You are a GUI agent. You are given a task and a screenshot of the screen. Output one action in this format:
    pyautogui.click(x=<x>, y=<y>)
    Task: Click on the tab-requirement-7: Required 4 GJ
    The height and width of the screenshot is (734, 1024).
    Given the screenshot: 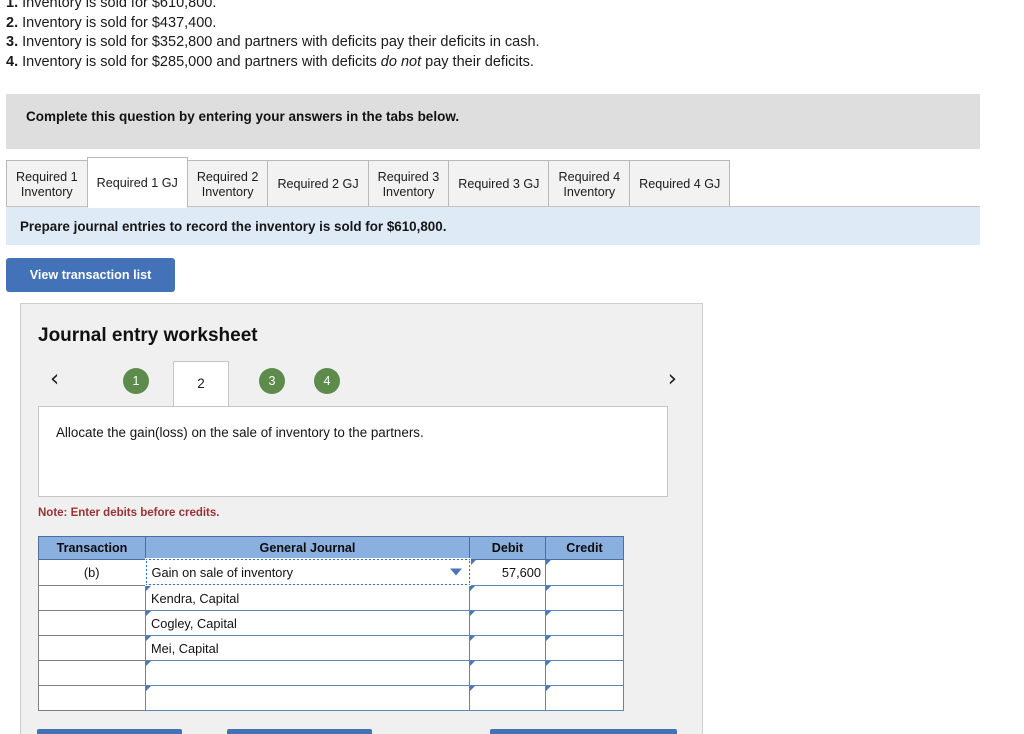 What is the action you would take?
    pyautogui.click(x=680, y=184)
    